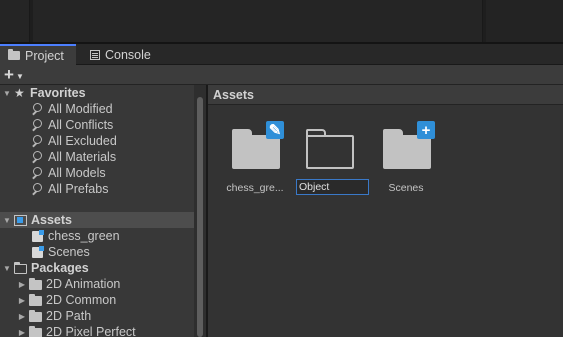  I want to click on tree-item-2d-path: ▶ 2D Path, so click(97, 316).